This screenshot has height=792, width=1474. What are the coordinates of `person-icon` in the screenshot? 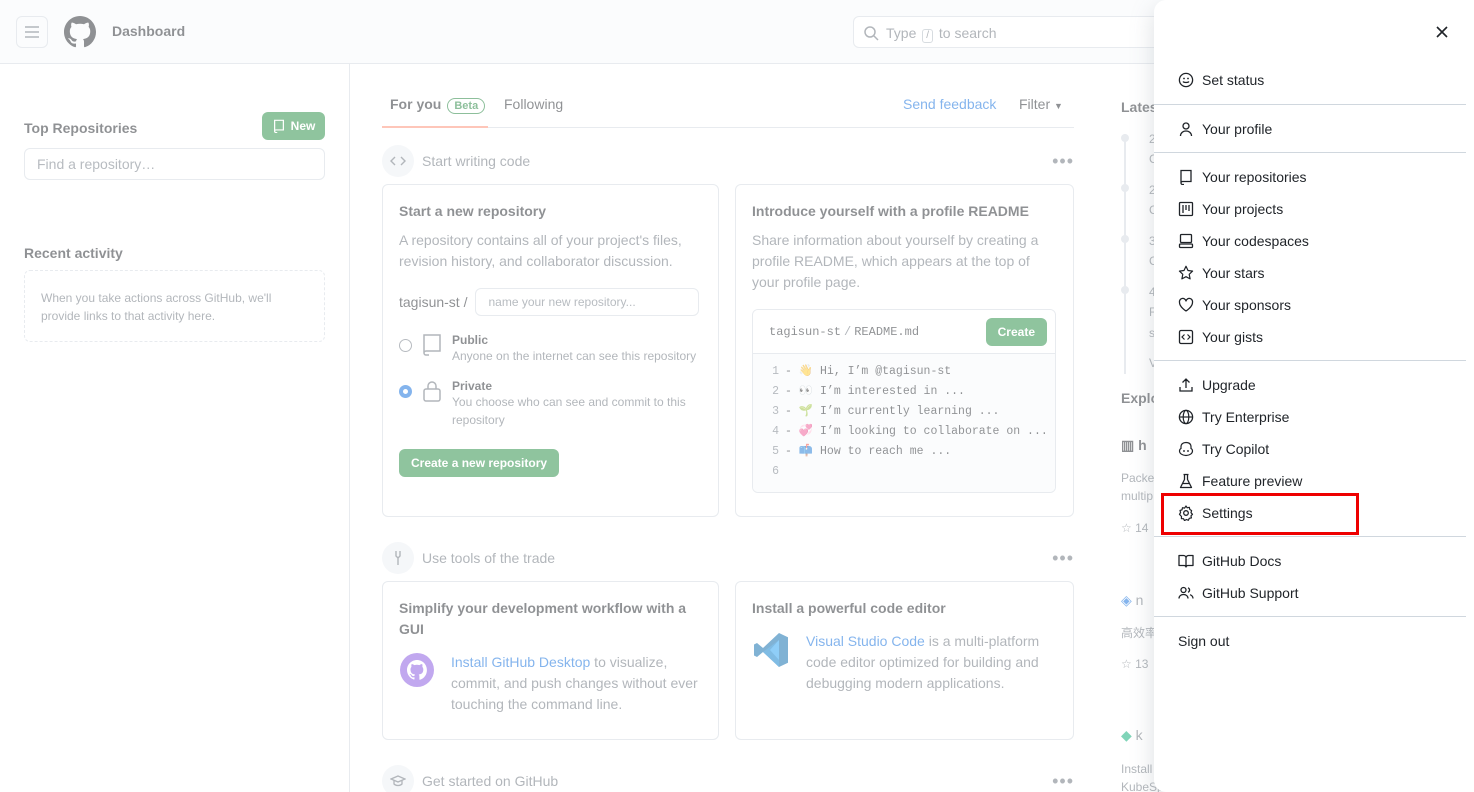 It's located at (1186, 129).